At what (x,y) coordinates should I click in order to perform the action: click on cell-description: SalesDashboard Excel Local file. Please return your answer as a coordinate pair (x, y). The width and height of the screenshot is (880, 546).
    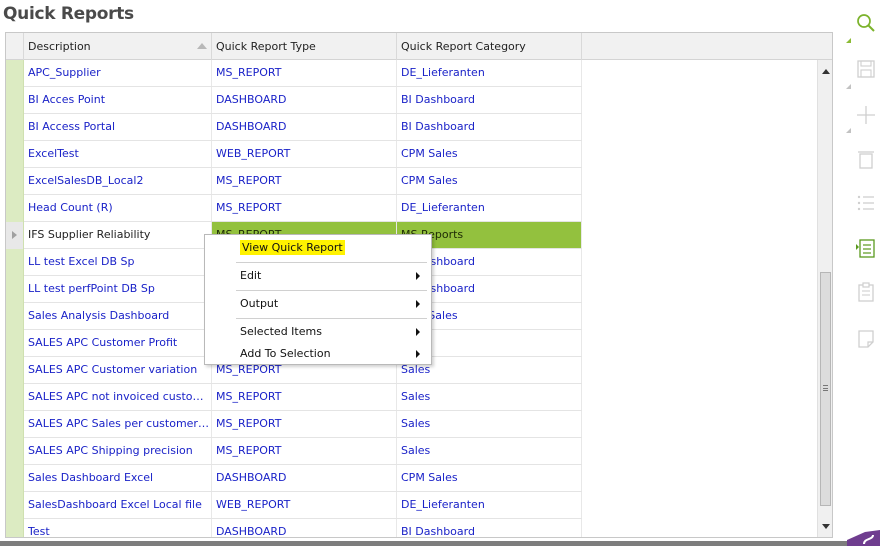
    Looking at the image, I should click on (118, 505).